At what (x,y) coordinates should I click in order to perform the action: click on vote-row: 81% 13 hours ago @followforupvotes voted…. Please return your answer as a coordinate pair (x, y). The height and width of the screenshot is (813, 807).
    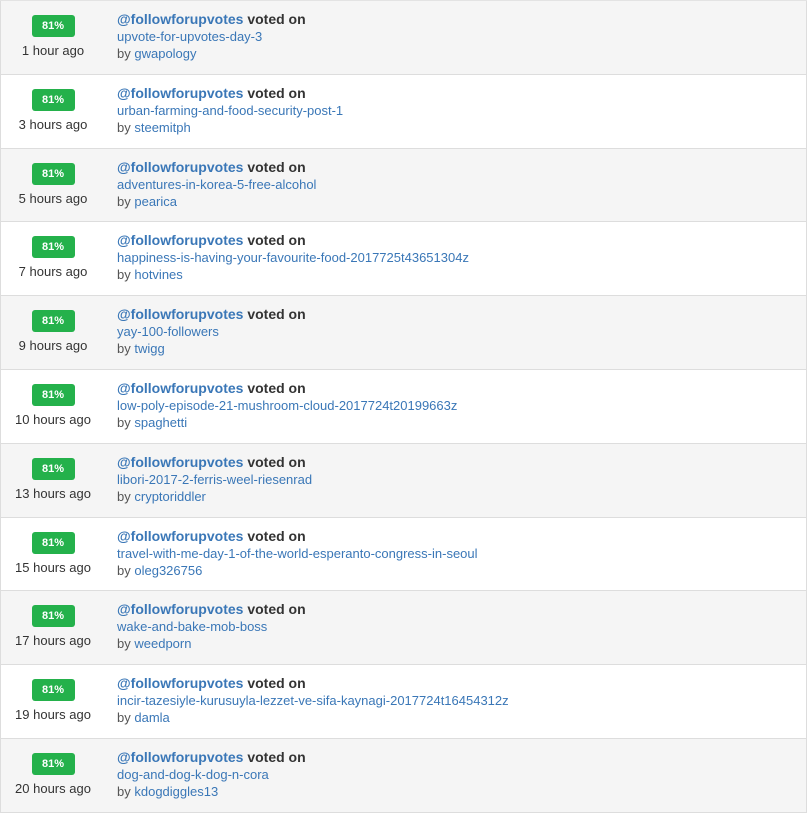
    Looking at the image, I should click on (403, 480).